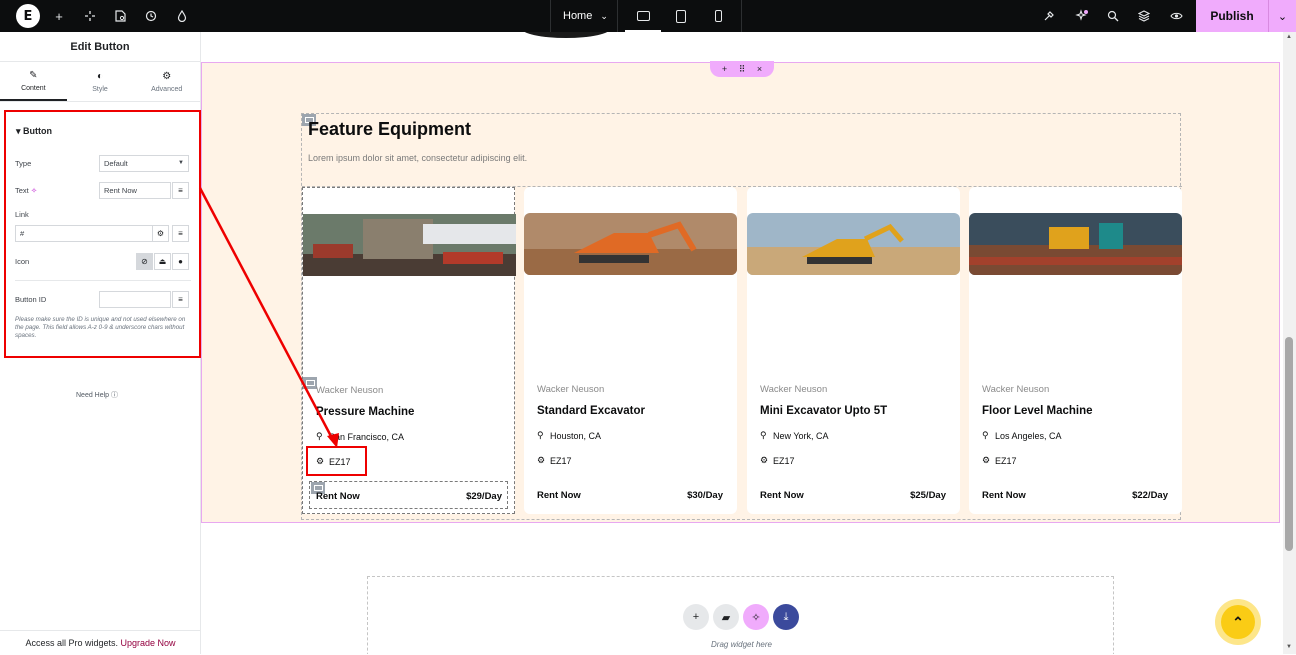 This screenshot has height=655, width=1296. Describe the element at coordinates (1289, 647) in the screenshot. I see `scroll-down-icon: ▼` at that location.